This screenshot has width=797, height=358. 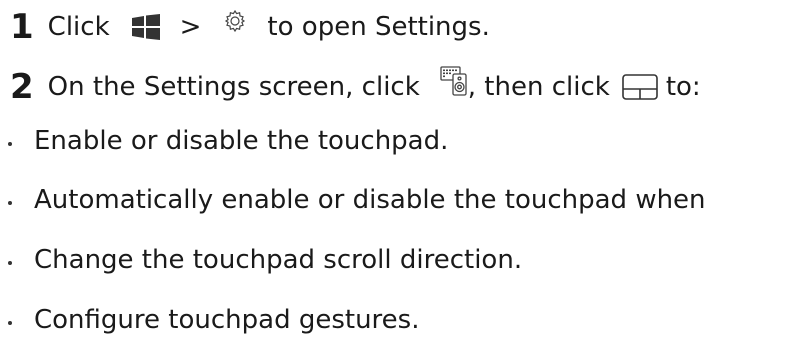 What do you see at coordinates (78, 27) in the screenshot?
I see `step-text-click: Click` at bounding box center [78, 27].